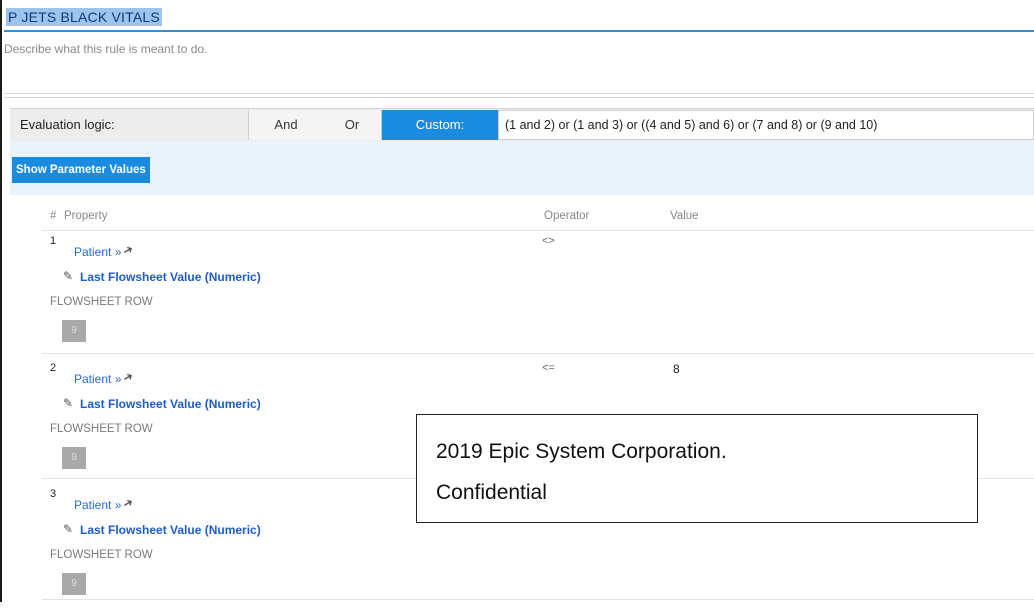 The width and height of the screenshot is (1034, 608). What do you see at coordinates (53, 494) in the screenshot?
I see `row-number: 3` at bounding box center [53, 494].